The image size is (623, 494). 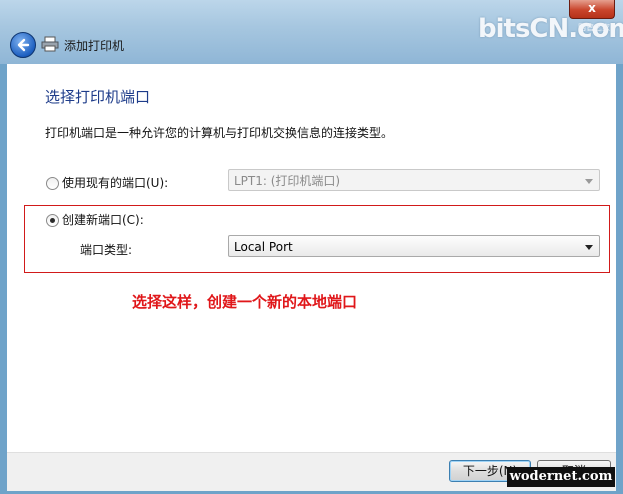 What do you see at coordinates (263, 247) in the screenshot?
I see `port-type-value: Local Port` at bounding box center [263, 247].